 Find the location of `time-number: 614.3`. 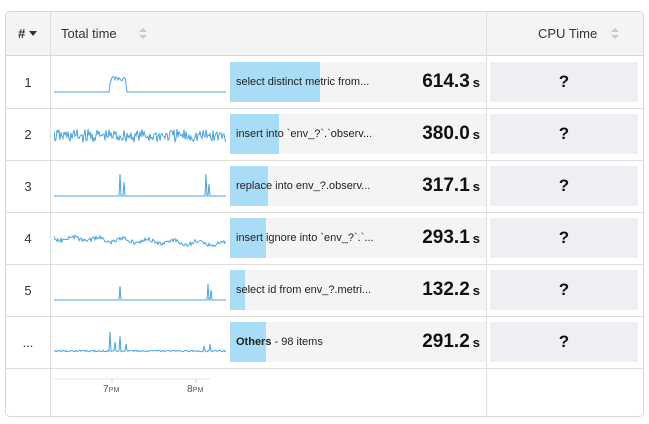

time-number: 614.3 is located at coordinates (446, 81).